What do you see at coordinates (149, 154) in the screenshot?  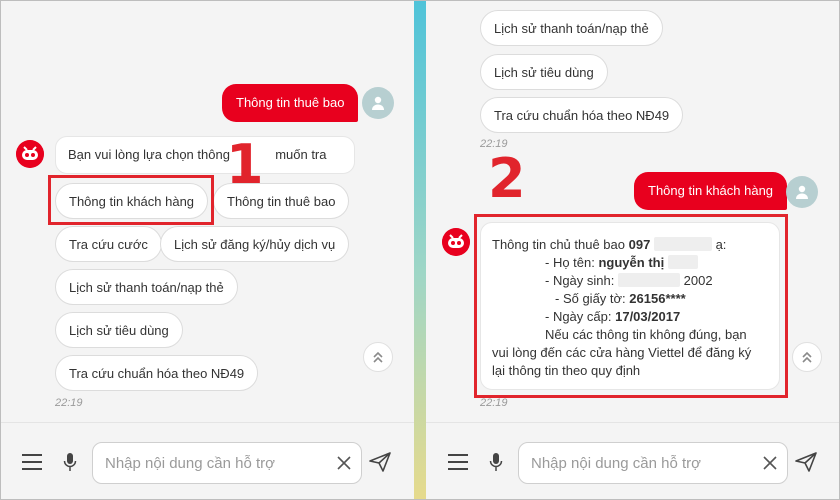 I see `bot-prompt-text-start: Bạn vui lòng lựa chọn thông` at bounding box center [149, 154].